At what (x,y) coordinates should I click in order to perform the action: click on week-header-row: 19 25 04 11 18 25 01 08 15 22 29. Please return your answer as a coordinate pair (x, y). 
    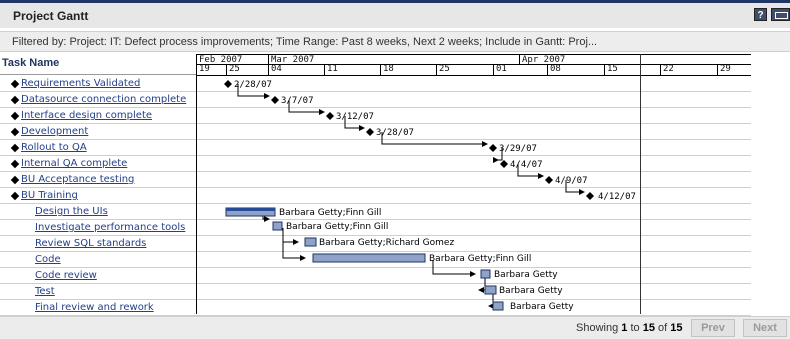
    Looking at the image, I should click on (473, 70).